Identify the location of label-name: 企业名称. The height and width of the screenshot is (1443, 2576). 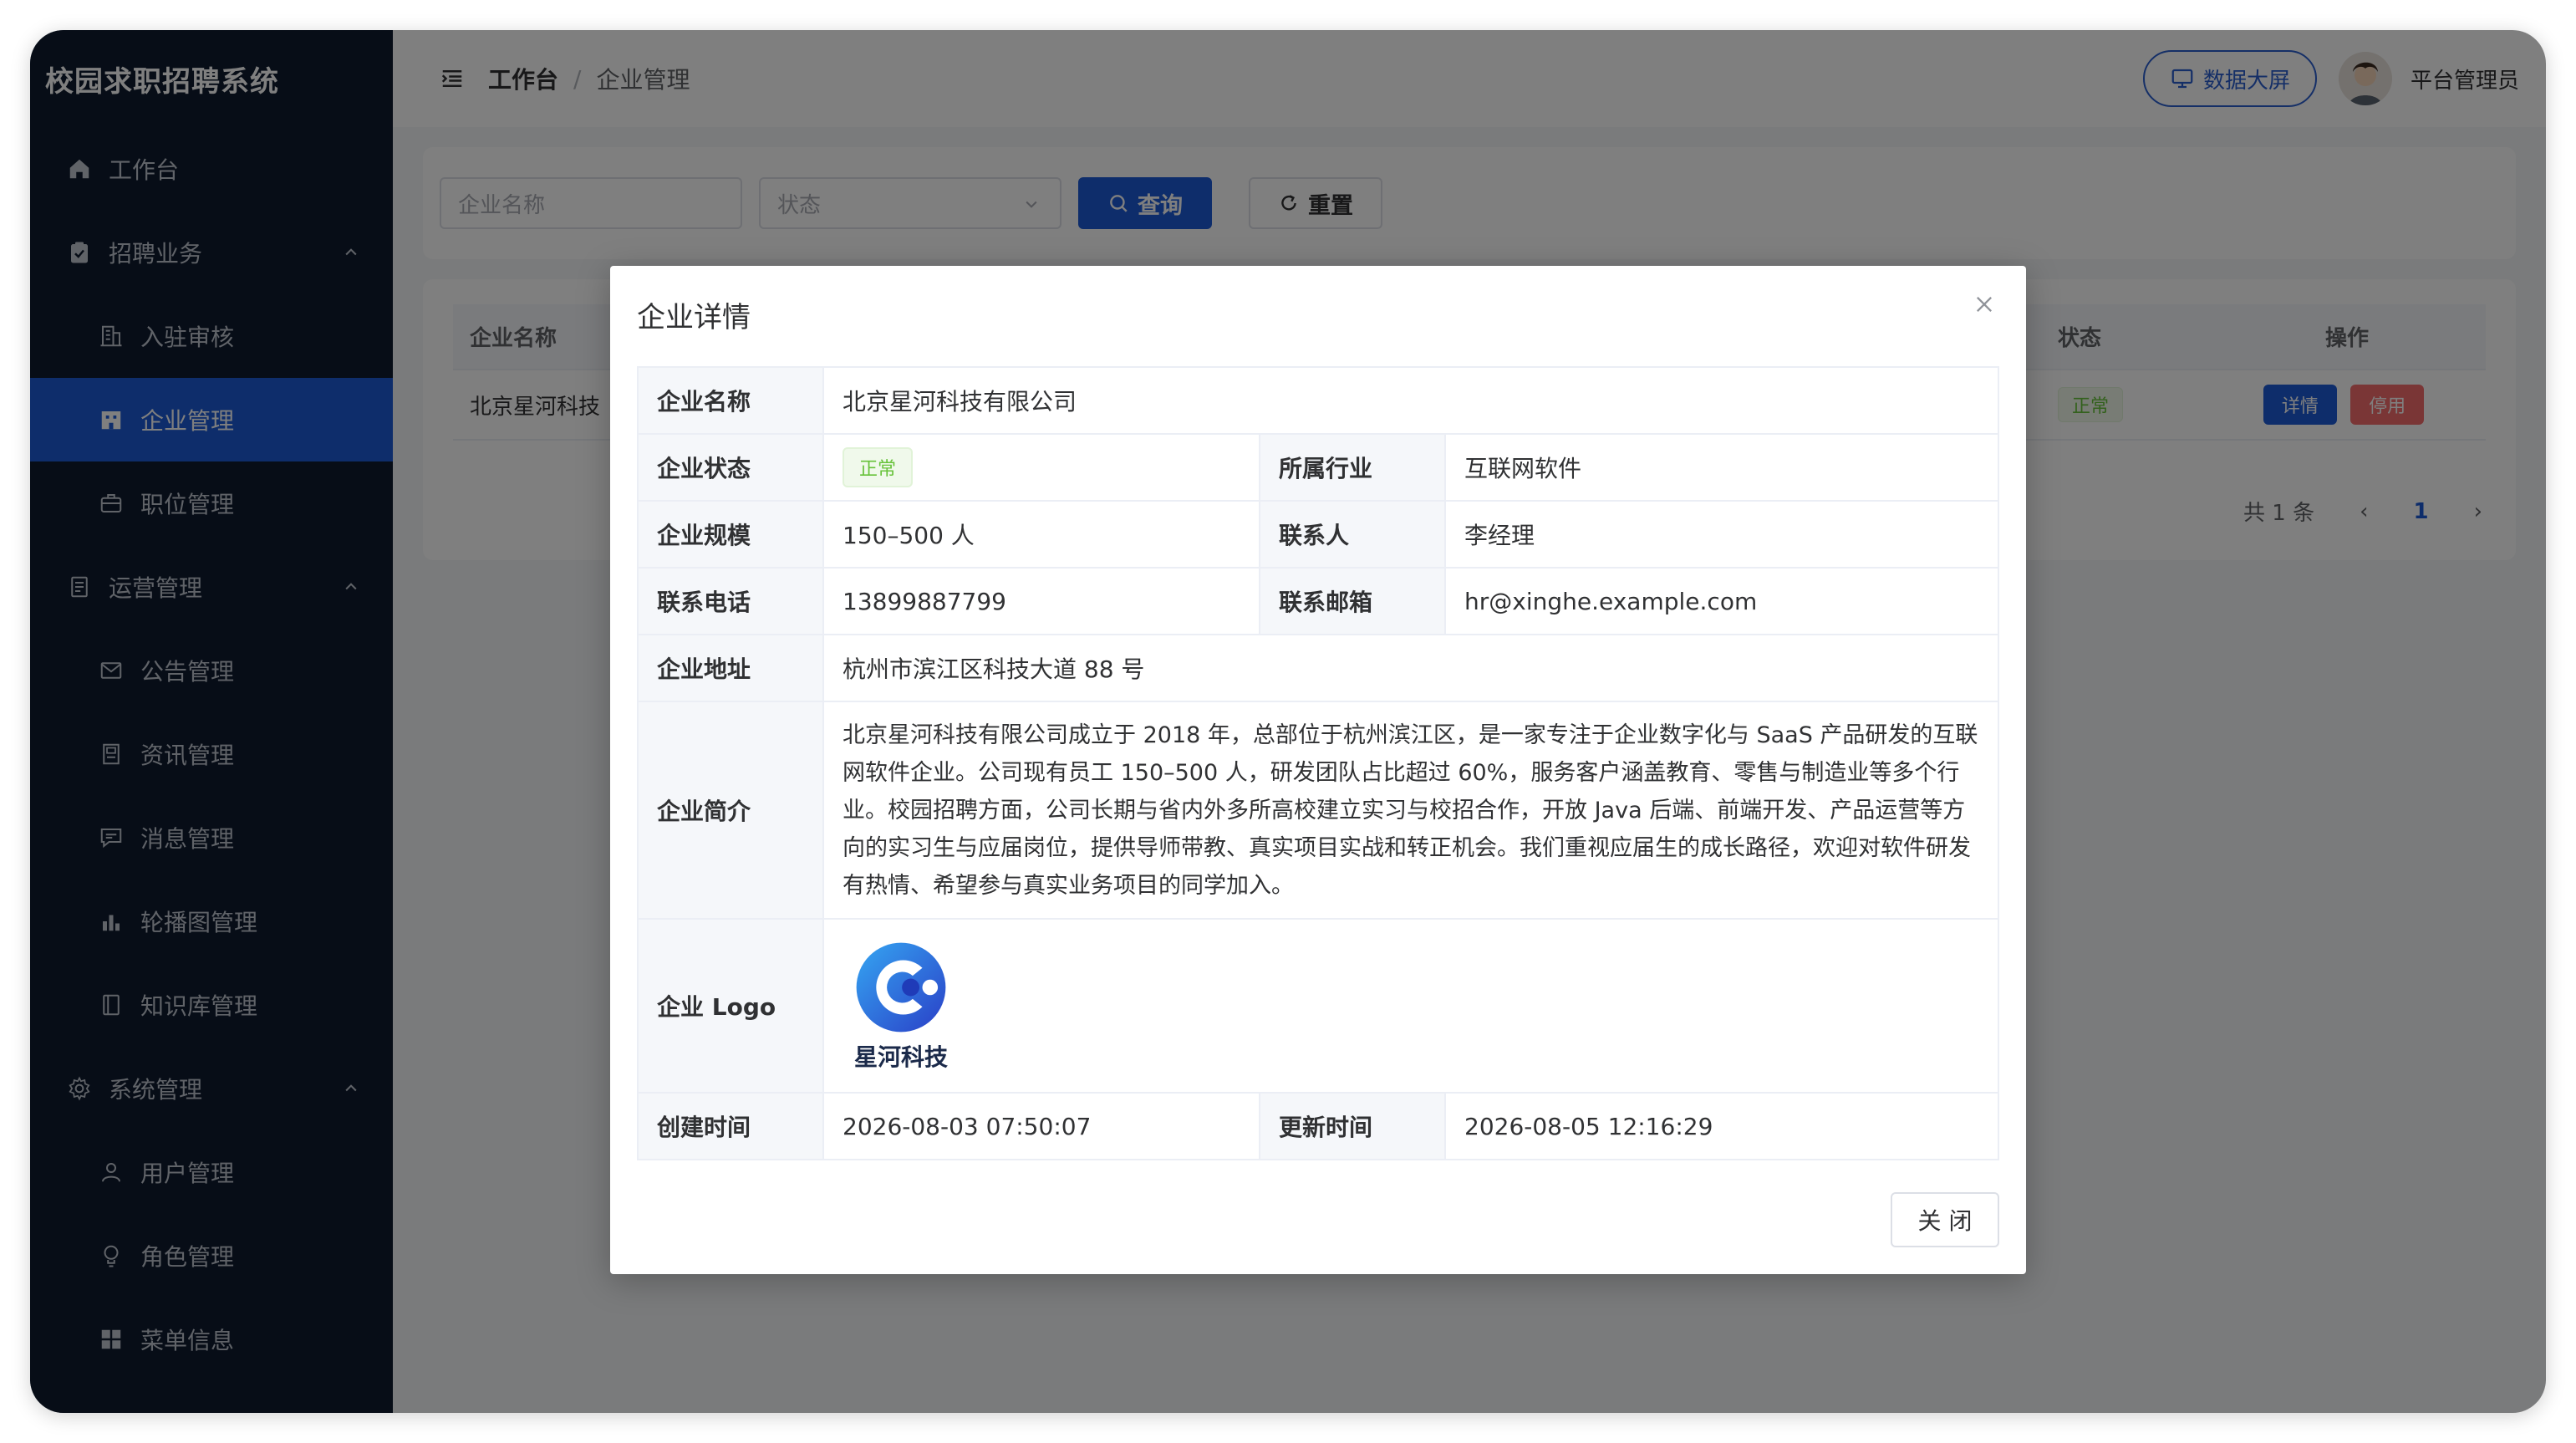
(730, 400).